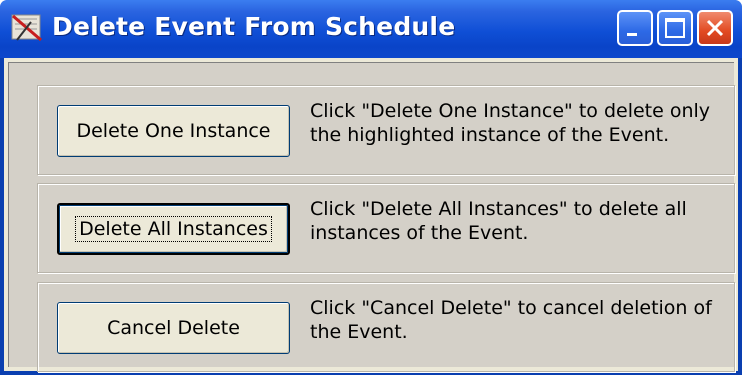  What do you see at coordinates (254, 26) in the screenshot?
I see `window-title: Delete Event From Schedule` at bounding box center [254, 26].